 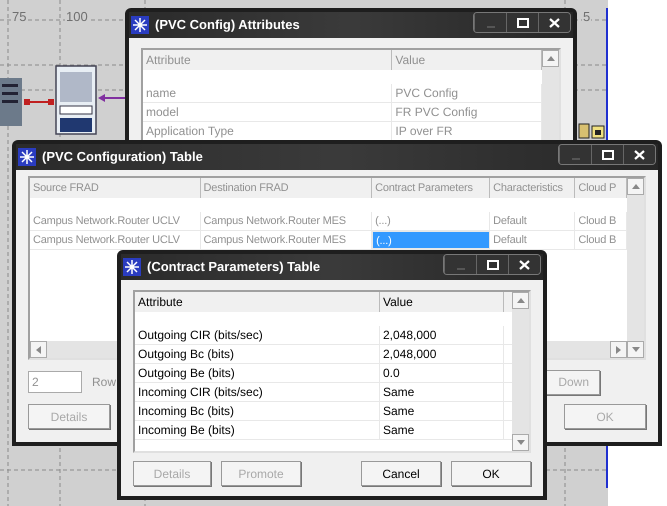 What do you see at coordinates (122, 157) in the screenshot?
I see `window-title: (PVC Configuration) Table` at bounding box center [122, 157].